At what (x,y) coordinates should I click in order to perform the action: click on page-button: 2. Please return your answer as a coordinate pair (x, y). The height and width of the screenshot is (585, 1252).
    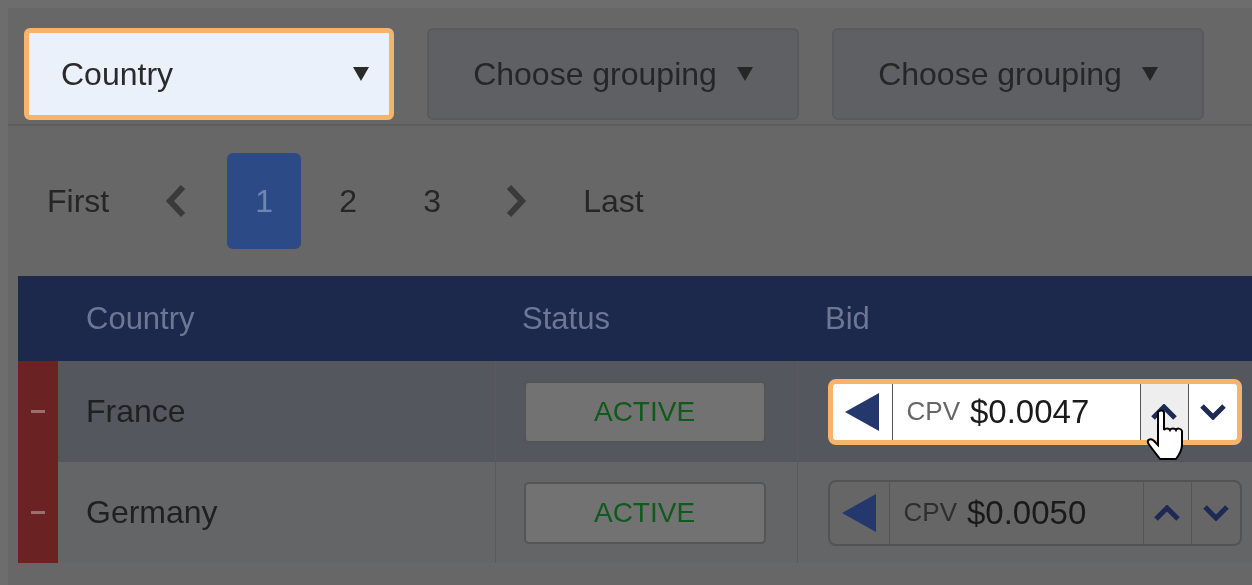
    Looking at the image, I should click on (348, 201).